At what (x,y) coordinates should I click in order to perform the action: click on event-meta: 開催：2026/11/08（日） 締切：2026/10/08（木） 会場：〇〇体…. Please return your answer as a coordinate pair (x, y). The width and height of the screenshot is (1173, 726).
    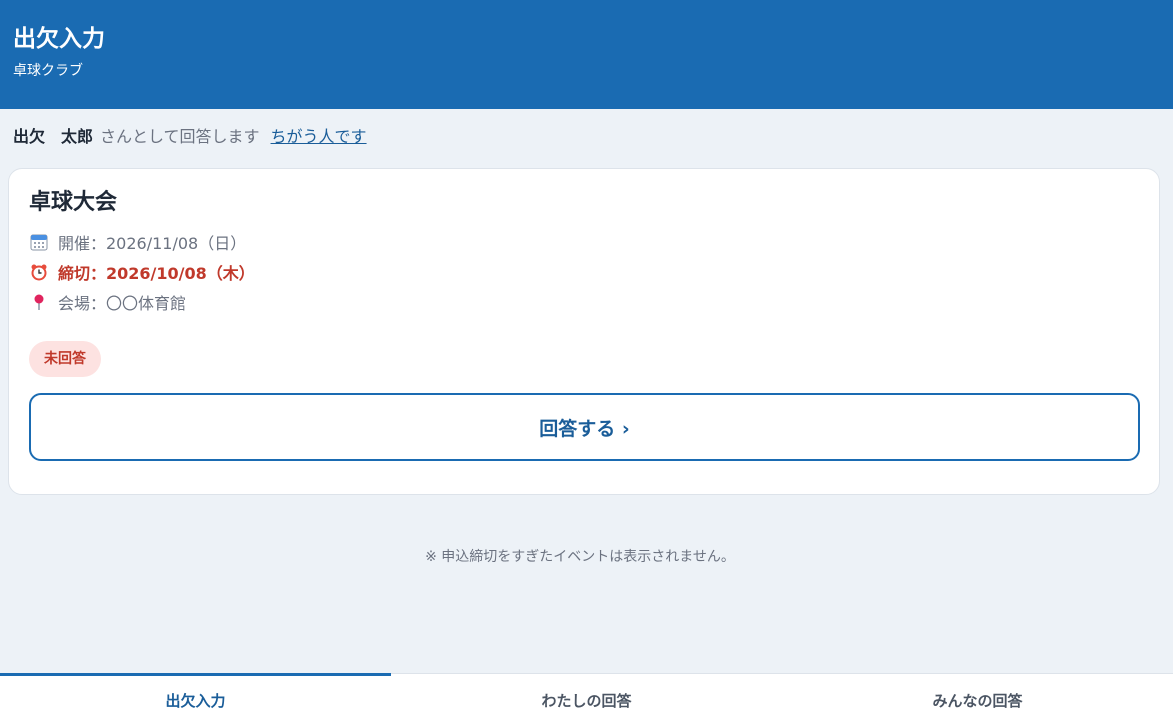
    Looking at the image, I should click on (584, 272).